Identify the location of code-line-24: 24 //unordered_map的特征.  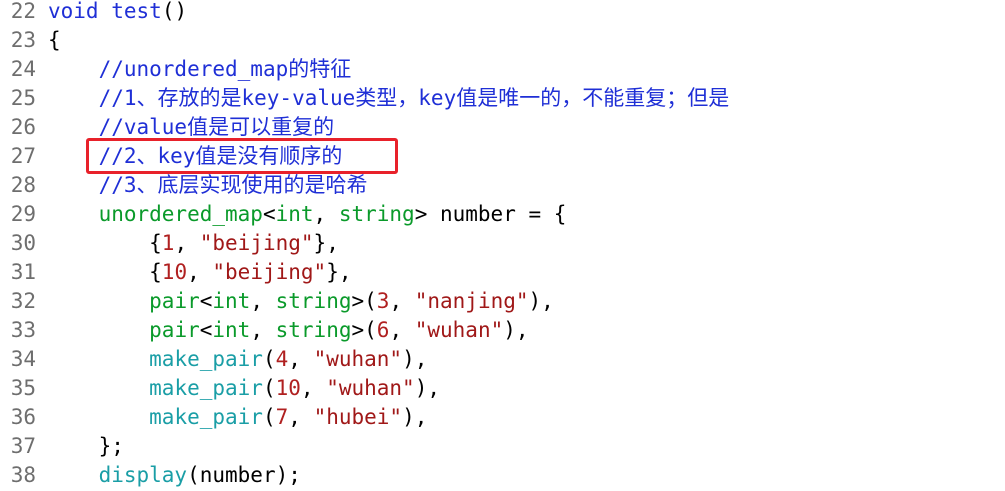
(176, 69).